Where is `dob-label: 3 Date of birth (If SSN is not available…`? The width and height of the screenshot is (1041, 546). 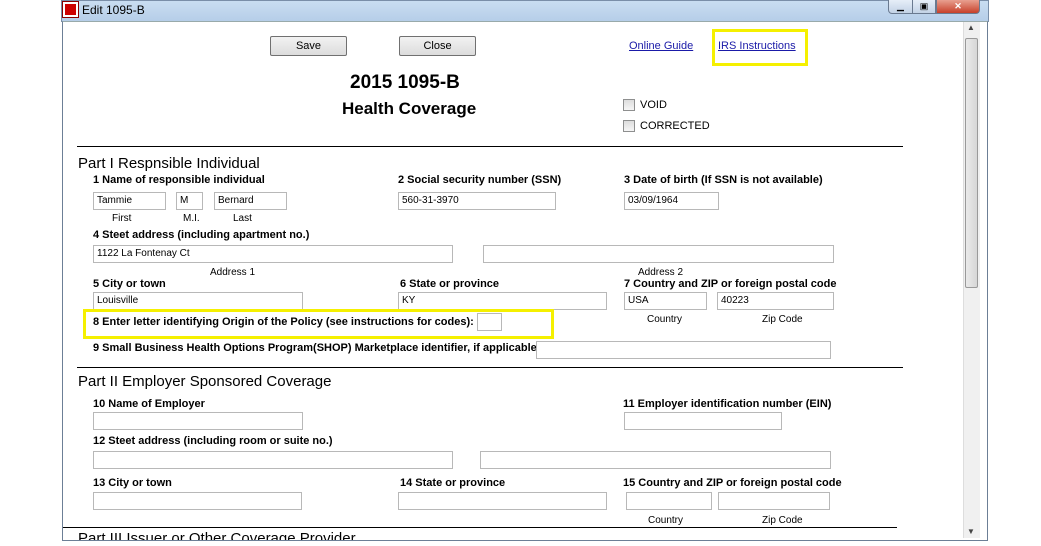
dob-label: 3 Date of birth (If SSN is not available… is located at coordinates (723, 180).